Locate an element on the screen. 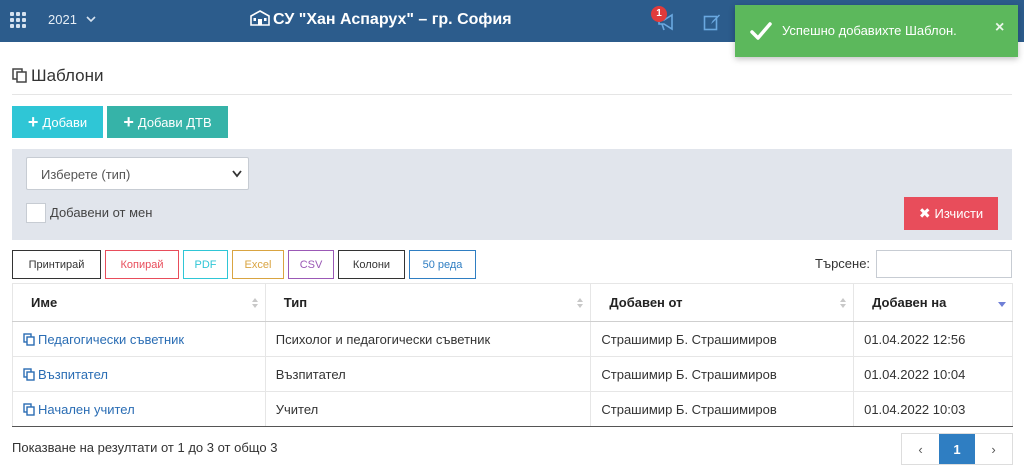 The width and height of the screenshot is (1024, 471). column-header-added-by: Добавен от is located at coordinates (722, 302).